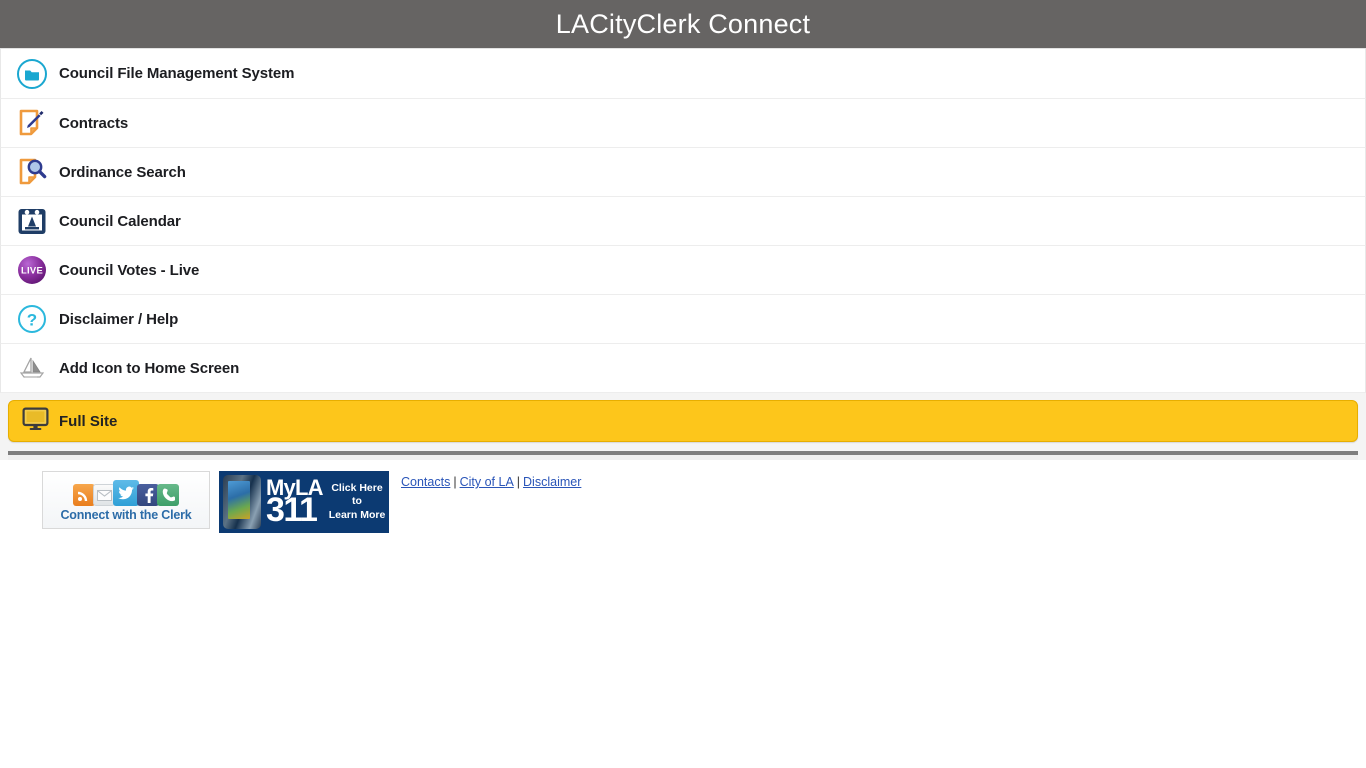 The width and height of the screenshot is (1366, 768). What do you see at coordinates (32, 74) in the screenshot?
I see `folder-circle-icon` at bounding box center [32, 74].